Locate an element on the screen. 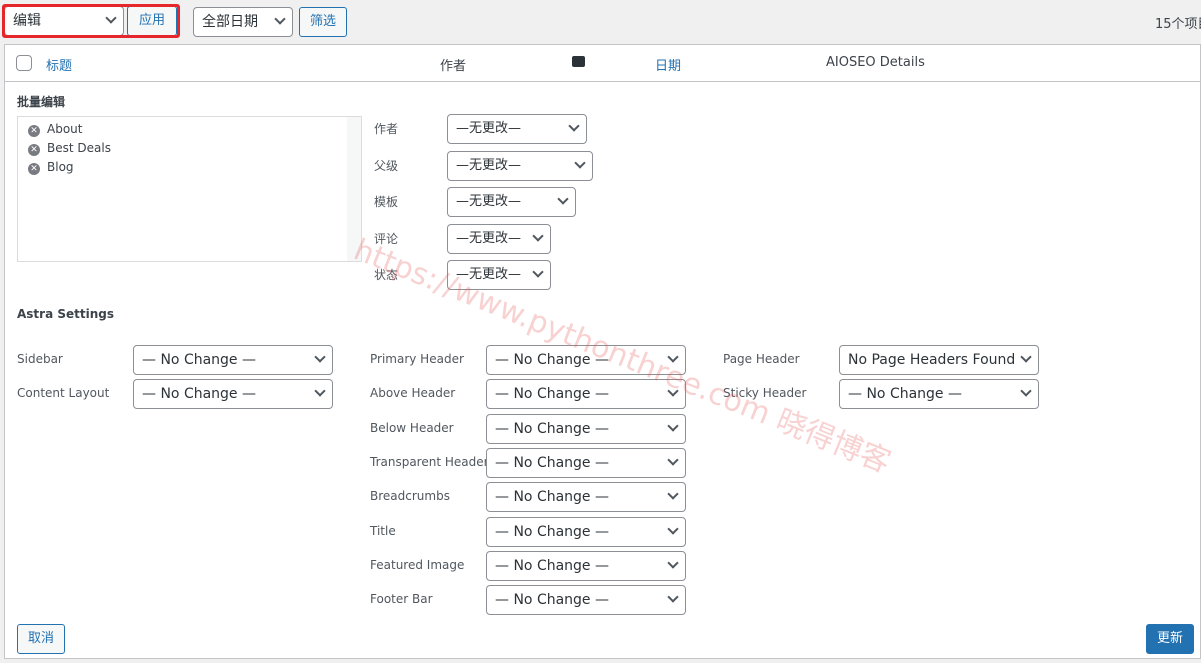 Image resolution: width=1201 pixels, height=663 pixels. list-item: ✕ Blog is located at coordinates (51, 167).